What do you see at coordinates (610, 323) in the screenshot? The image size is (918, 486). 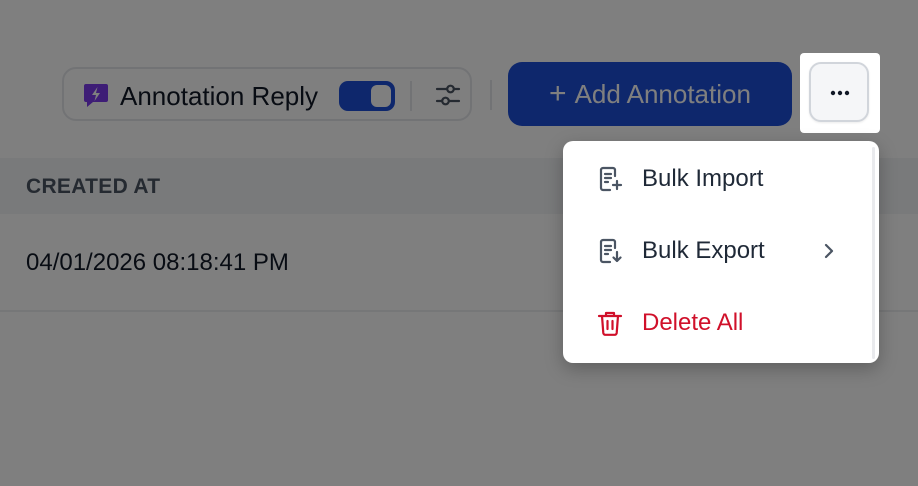 I see `trash-icon` at bounding box center [610, 323].